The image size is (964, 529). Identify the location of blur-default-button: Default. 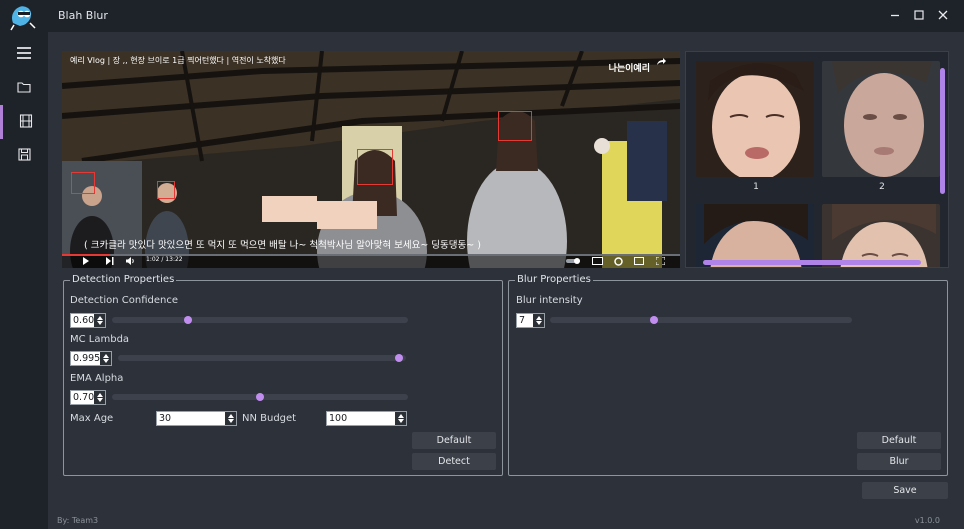
(899, 440).